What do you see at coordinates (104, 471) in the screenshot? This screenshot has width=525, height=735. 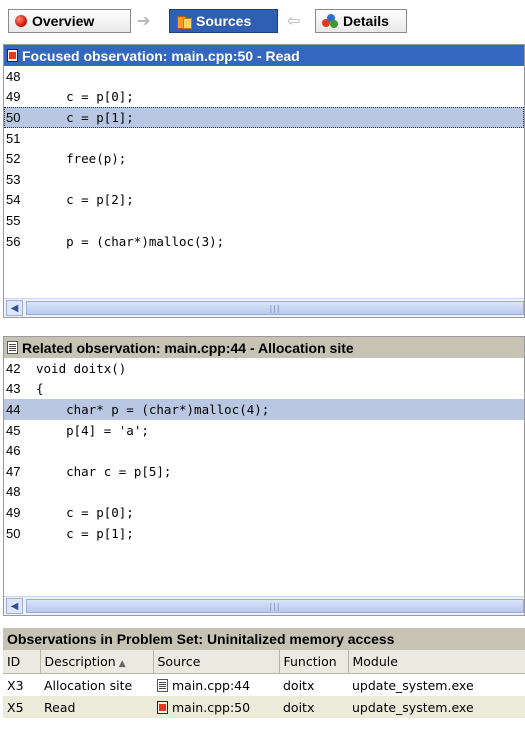 I see `code-text: char c = p[5];` at bounding box center [104, 471].